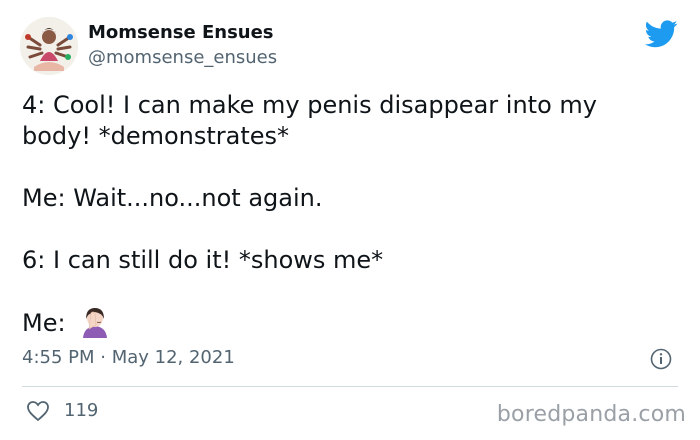 Image resolution: width=700 pixels, height=440 pixels. What do you see at coordinates (661, 34) in the screenshot?
I see `twitter-bird-icon` at bounding box center [661, 34].